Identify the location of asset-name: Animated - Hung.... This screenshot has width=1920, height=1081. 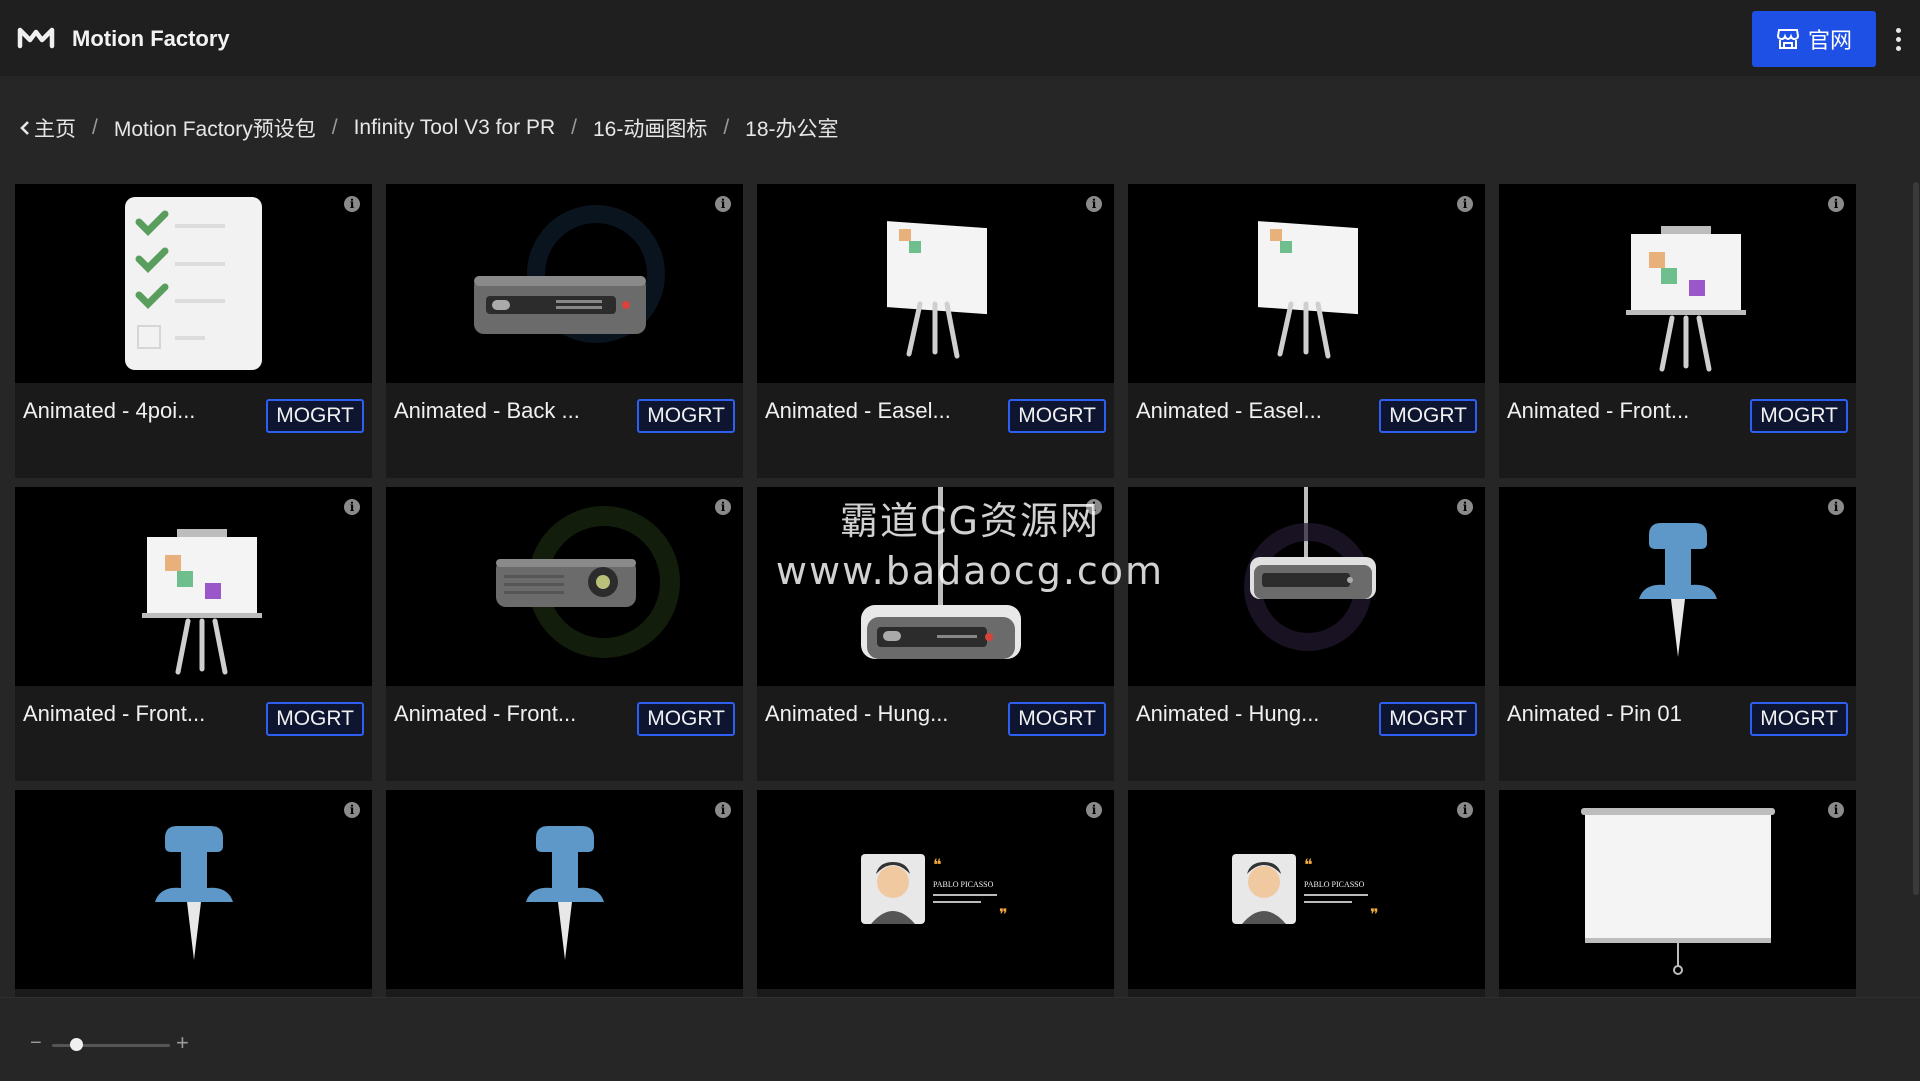
(857, 713).